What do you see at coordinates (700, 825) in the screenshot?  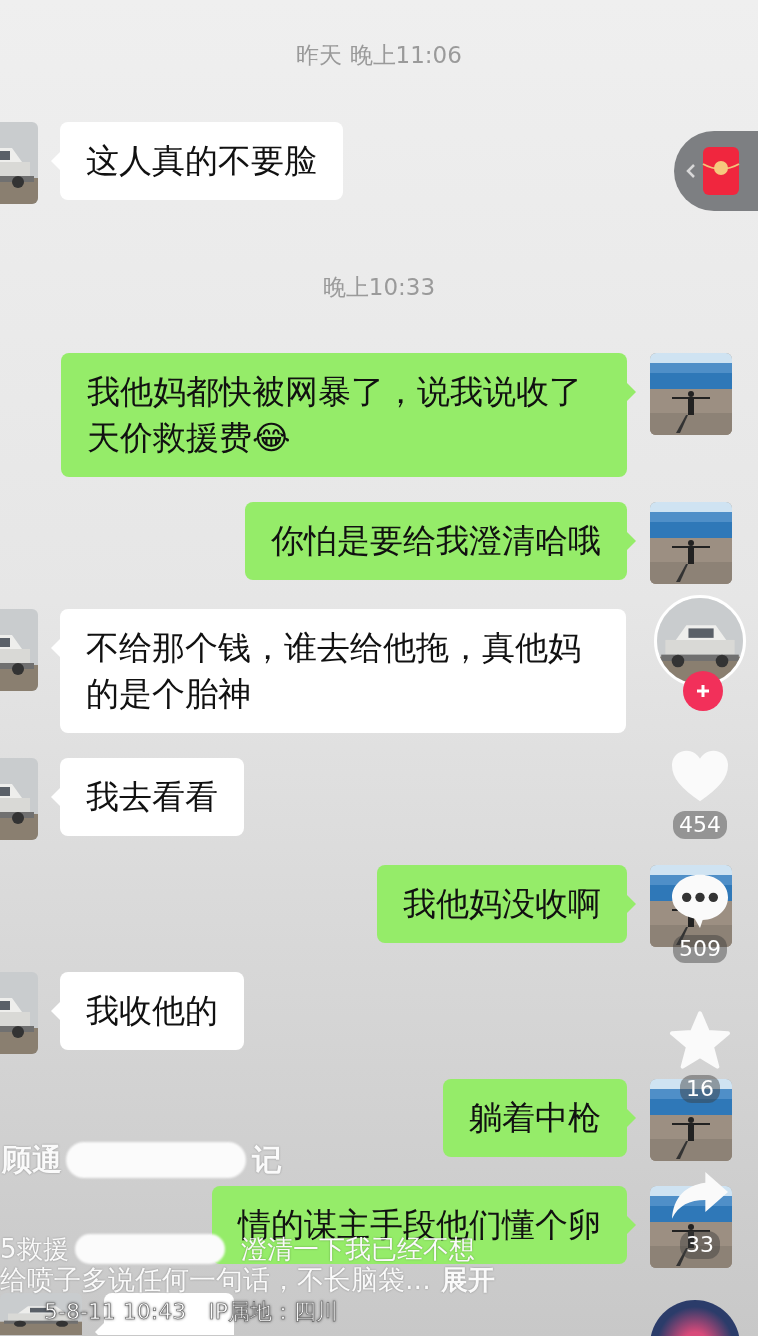 I see `action-count: 454` at bounding box center [700, 825].